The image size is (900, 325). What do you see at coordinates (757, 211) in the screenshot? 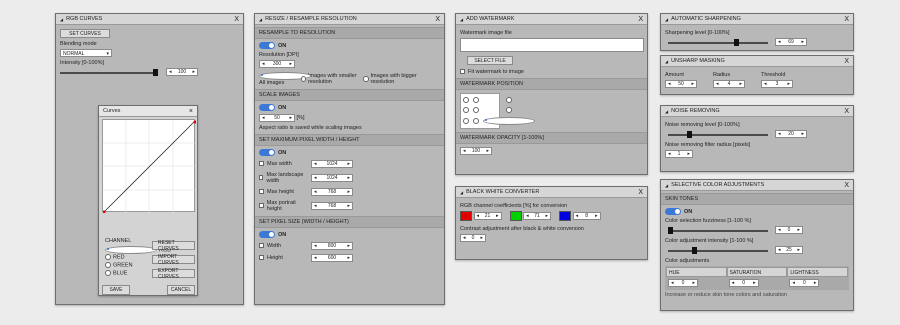
I see `skin-toggle: ON` at bounding box center [757, 211].